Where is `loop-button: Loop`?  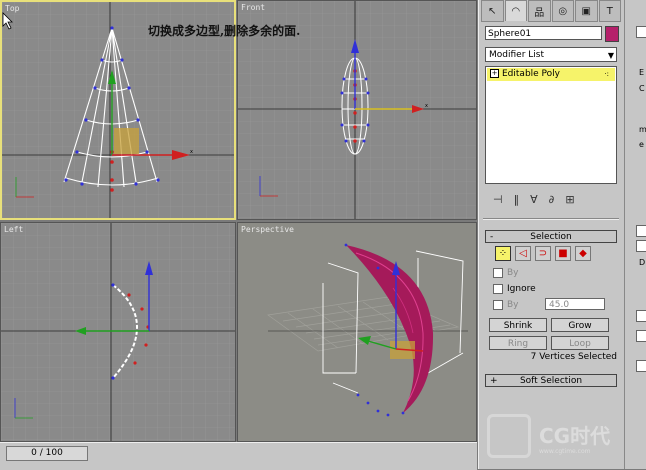 loop-button: Loop is located at coordinates (580, 343).